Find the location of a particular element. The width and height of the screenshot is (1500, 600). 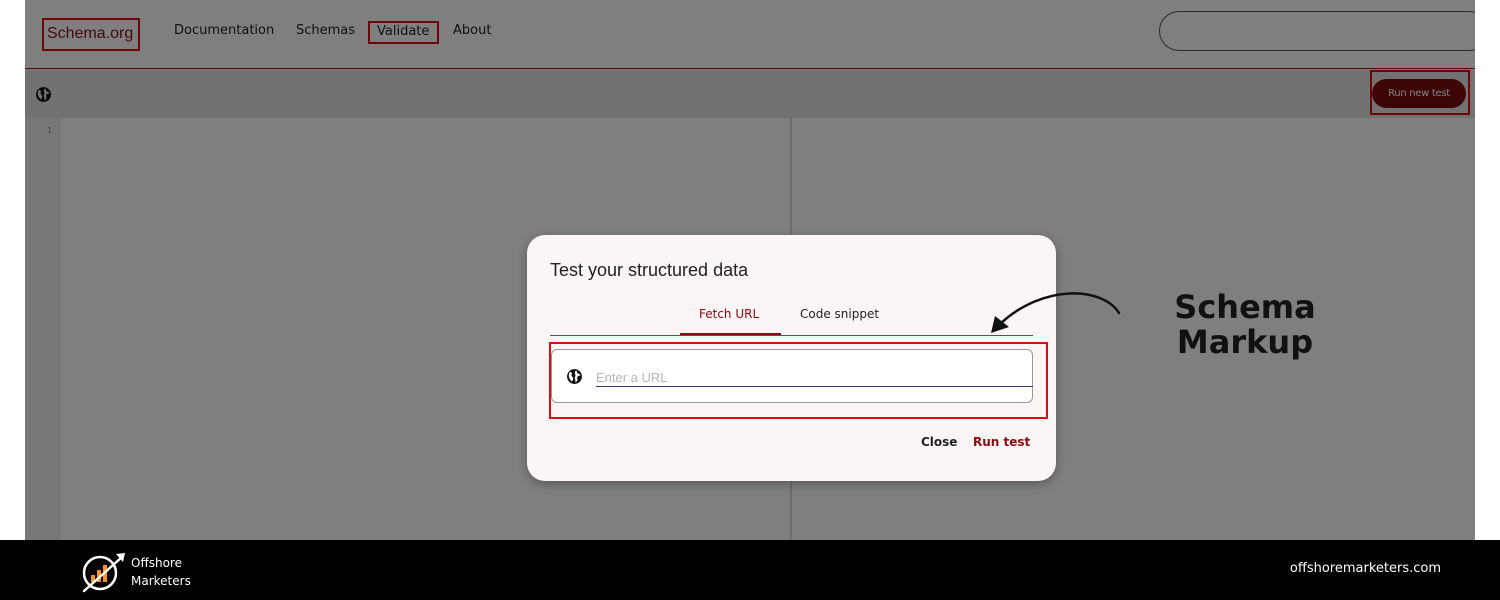

footer-website-link: offshoremarketers.com is located at coordinates (1365, 568).